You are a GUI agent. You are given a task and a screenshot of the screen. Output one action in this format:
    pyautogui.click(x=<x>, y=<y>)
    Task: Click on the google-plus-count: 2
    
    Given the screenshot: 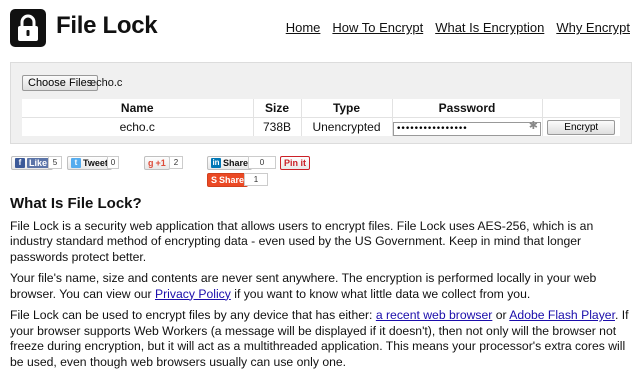 What is the action you would take?
    pyautogui.click(x=176, y=162)
    